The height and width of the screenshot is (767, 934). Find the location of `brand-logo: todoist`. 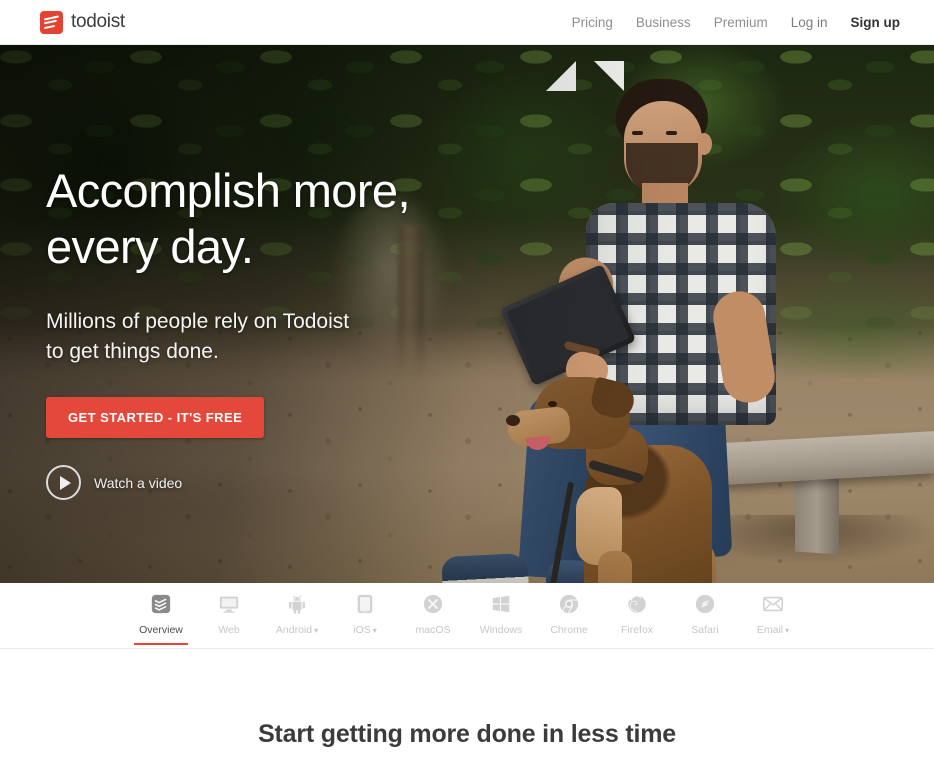

brand-logo: todoist is located at coordinates (82, 22).